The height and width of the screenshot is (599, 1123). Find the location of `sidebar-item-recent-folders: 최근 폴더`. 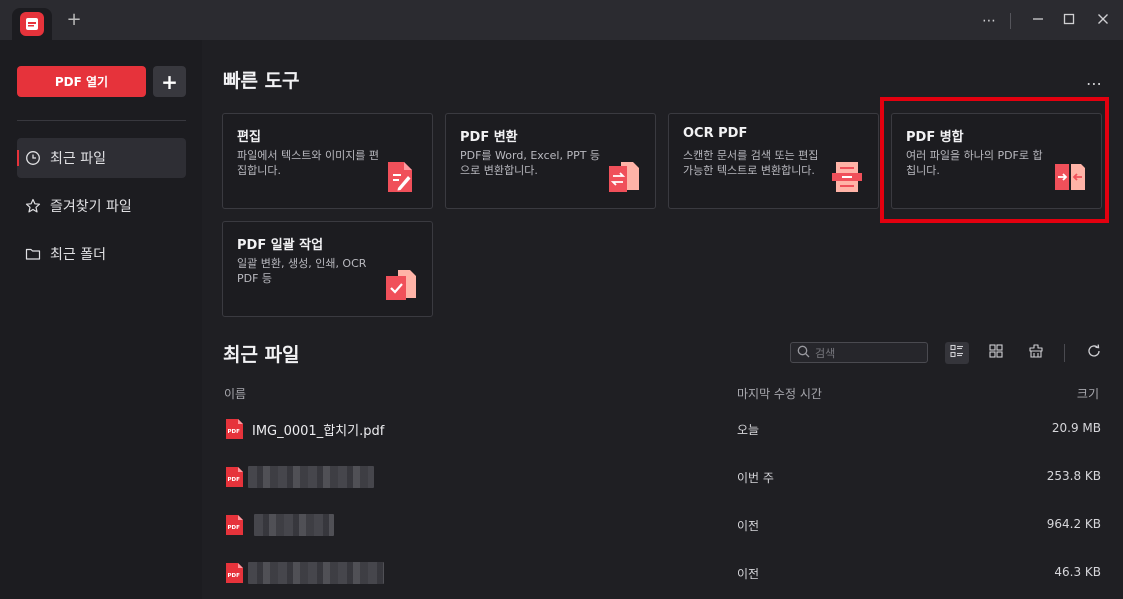

sidebar-item-recent-folders: 최근 폴더 is located at coordinates (101, 254).